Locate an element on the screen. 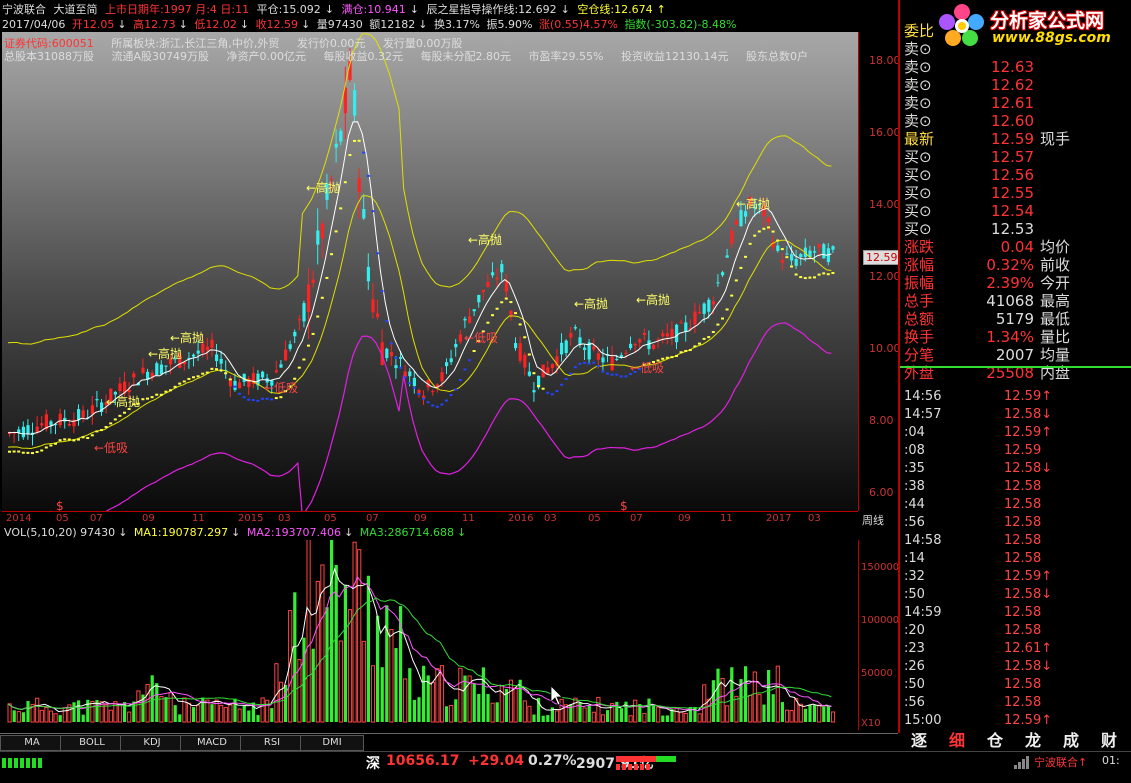 The height and width of the screenshot is (783, 1131). stat-row: 分笔 2007 均量 is located at coordinates (1017, 355).